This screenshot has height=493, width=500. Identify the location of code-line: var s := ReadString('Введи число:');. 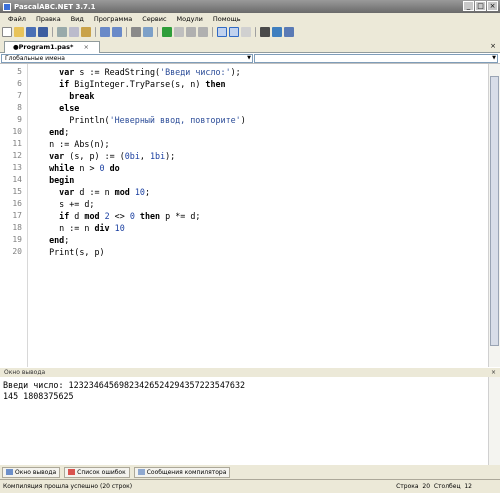
(150, 72).